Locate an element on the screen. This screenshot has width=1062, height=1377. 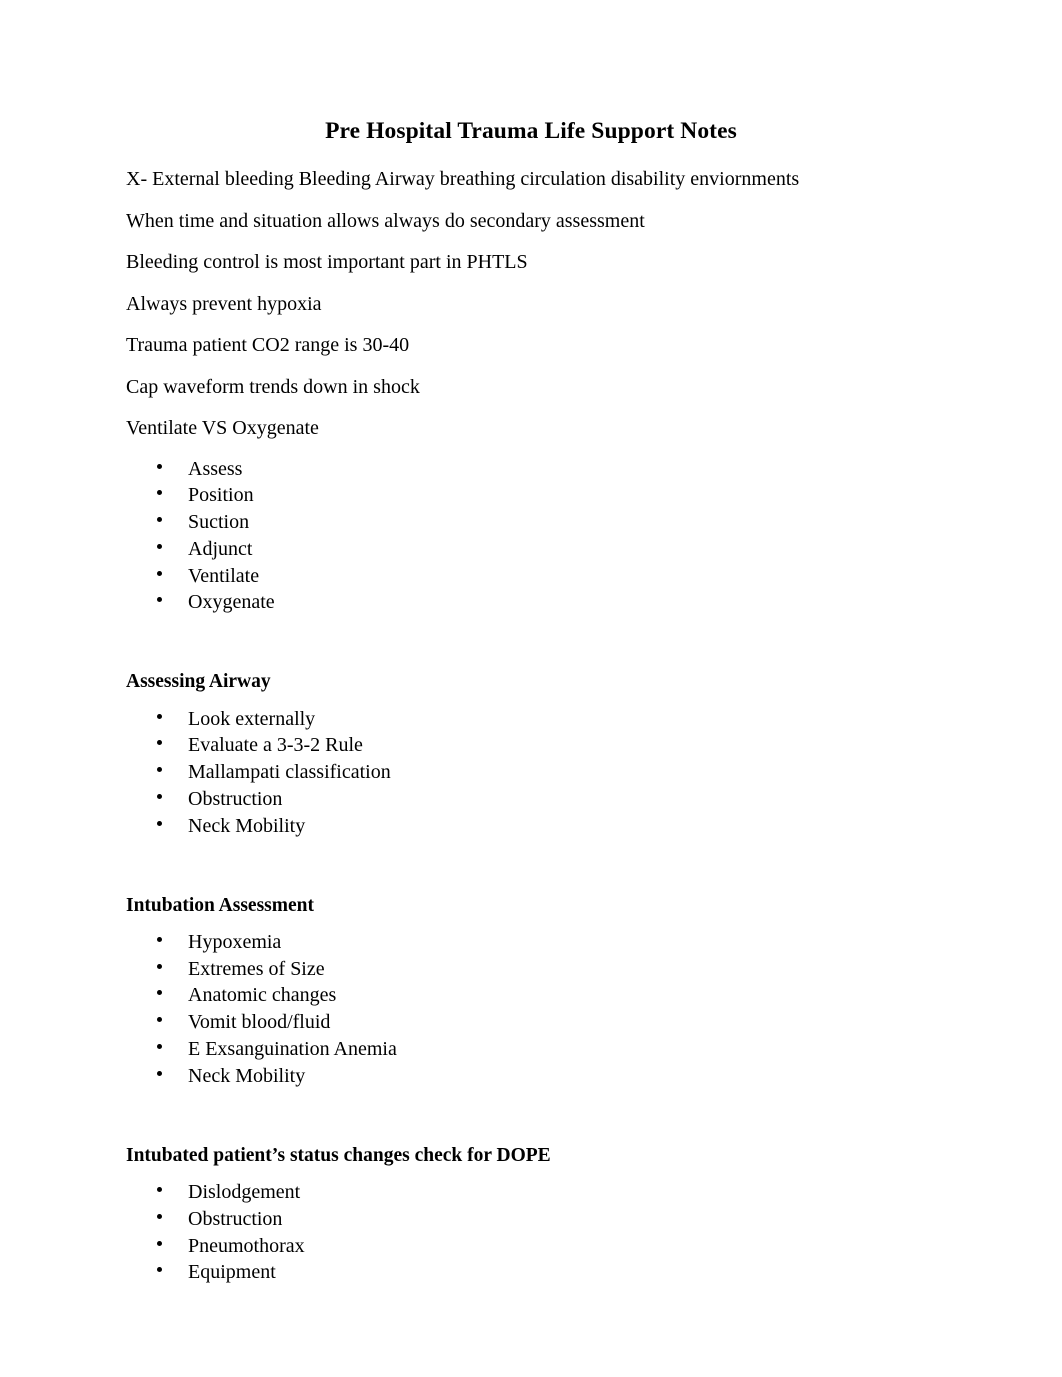
list-item: Suction is located at coordinates (531, 523).